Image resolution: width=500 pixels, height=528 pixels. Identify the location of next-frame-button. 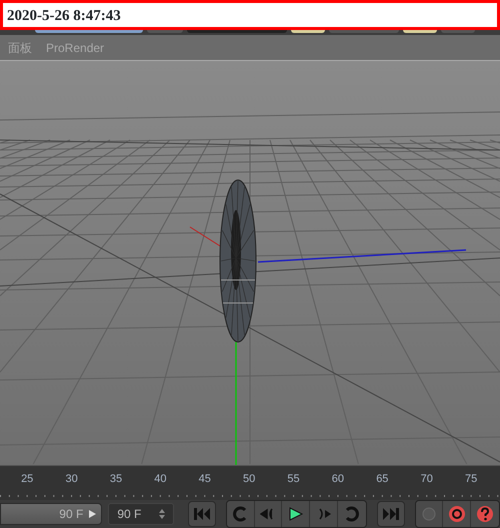
(352, 514).